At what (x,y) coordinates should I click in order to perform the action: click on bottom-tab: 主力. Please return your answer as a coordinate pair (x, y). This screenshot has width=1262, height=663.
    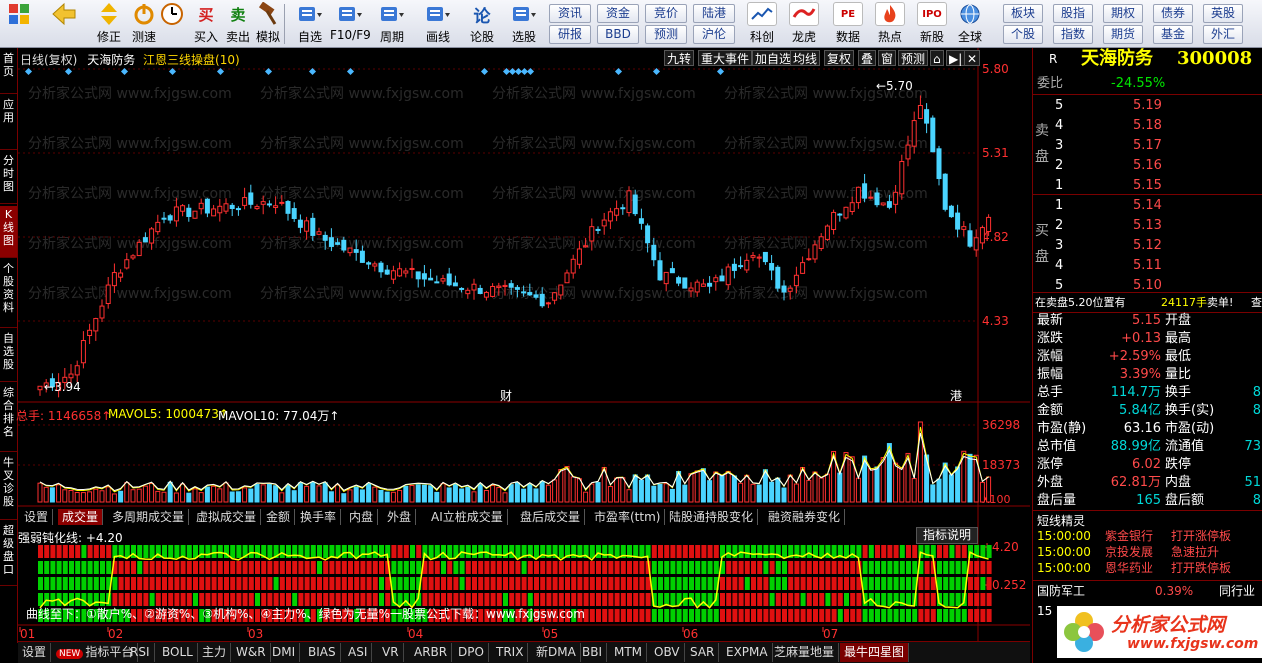
    Looking at the image, I should click on (215, 652).